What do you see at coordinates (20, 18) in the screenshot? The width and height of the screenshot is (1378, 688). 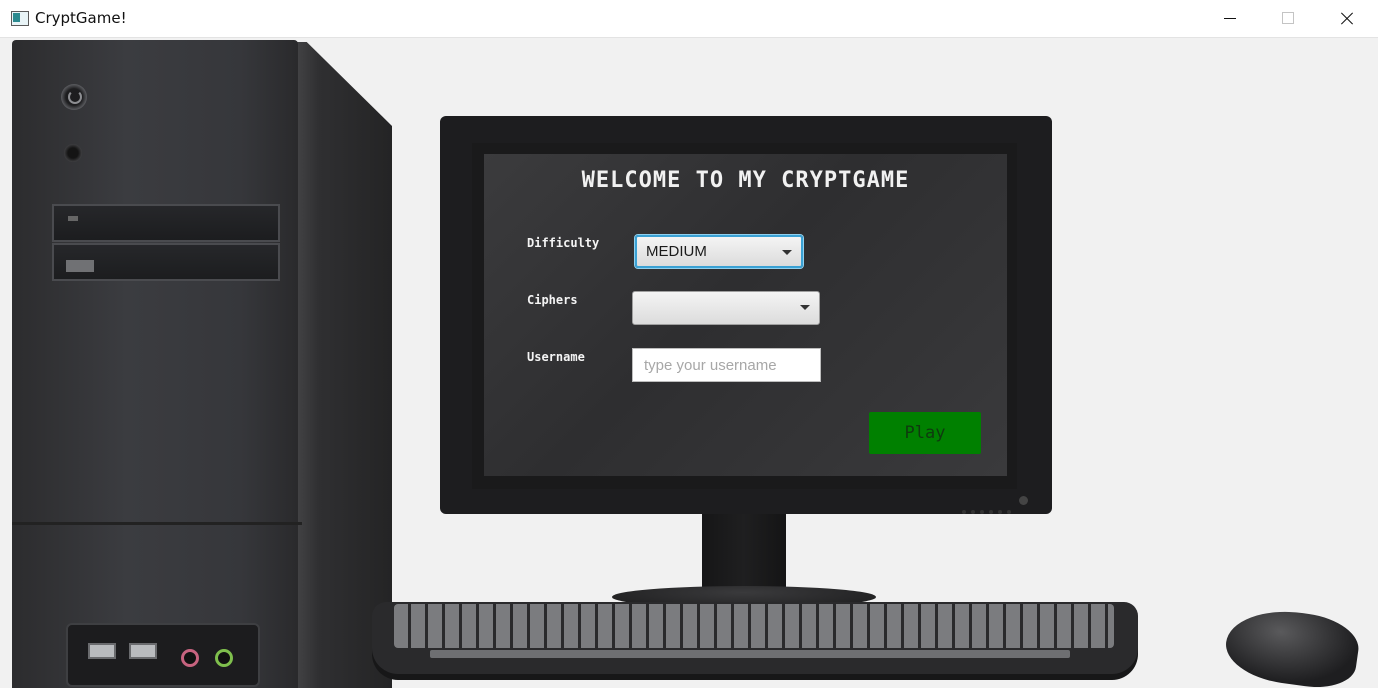 I see `app-icon` at bounding box center [20, 18].